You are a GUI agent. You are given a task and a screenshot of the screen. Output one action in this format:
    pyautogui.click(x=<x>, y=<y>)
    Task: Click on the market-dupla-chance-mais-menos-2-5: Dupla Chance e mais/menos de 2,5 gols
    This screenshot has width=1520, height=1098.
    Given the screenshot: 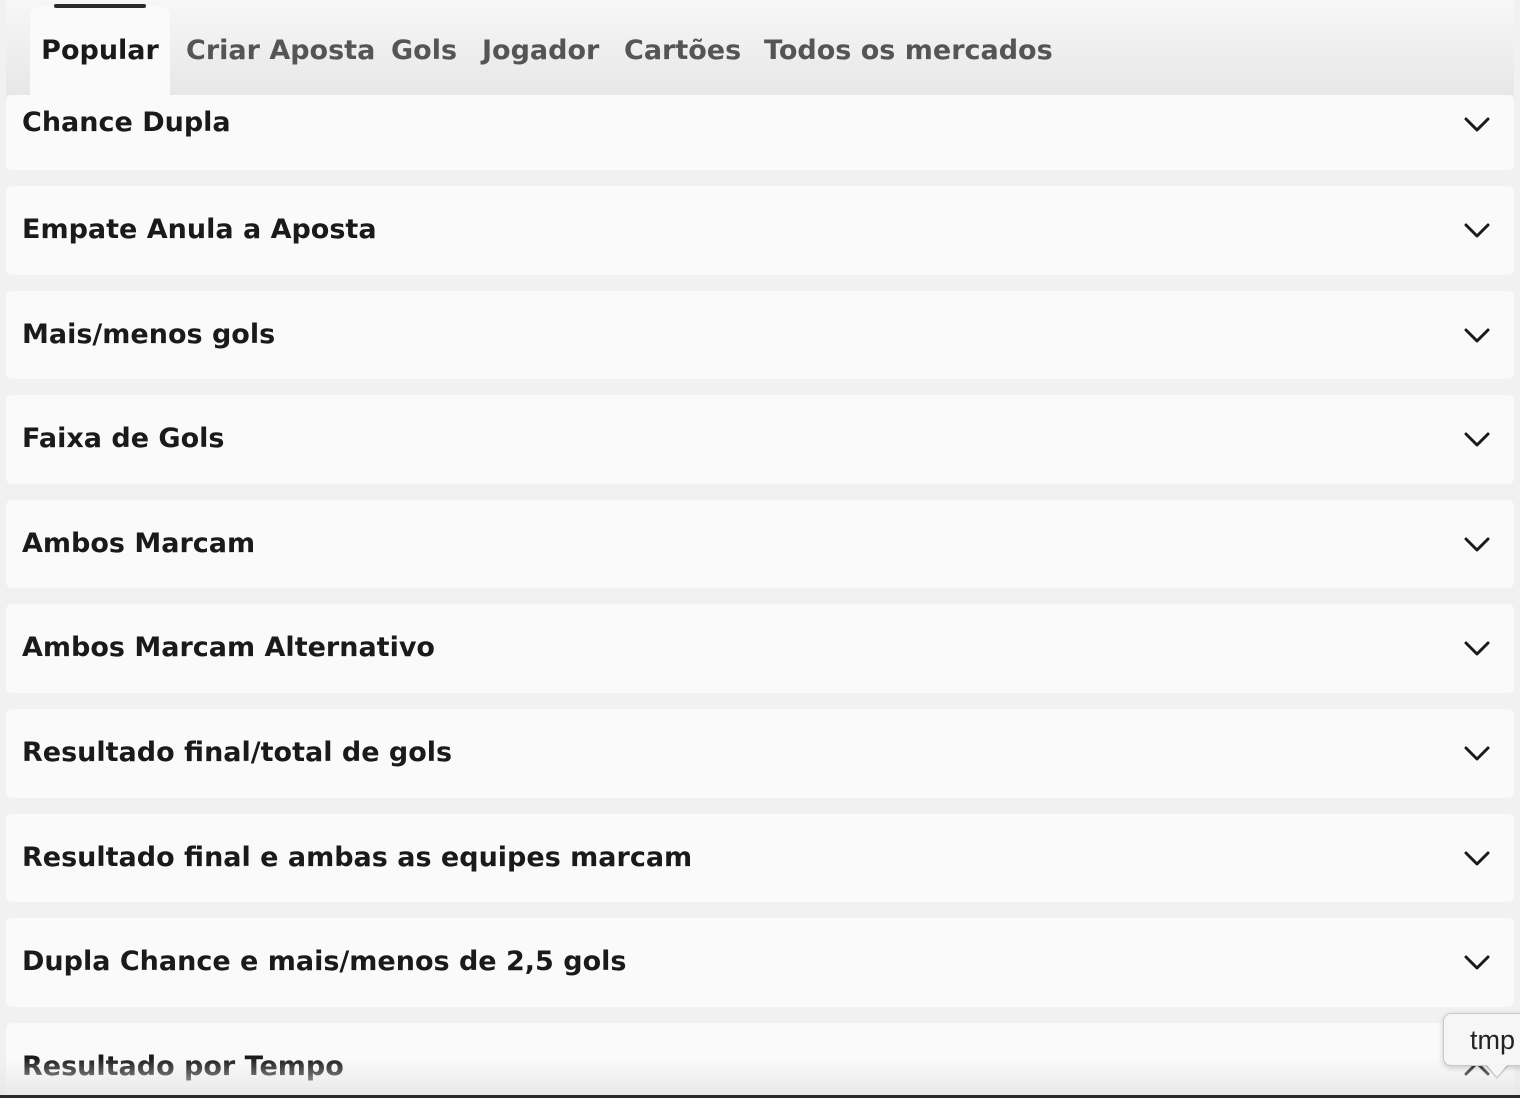 What is the action you would take?
    pyautogui.click(x=760, y=962)
    